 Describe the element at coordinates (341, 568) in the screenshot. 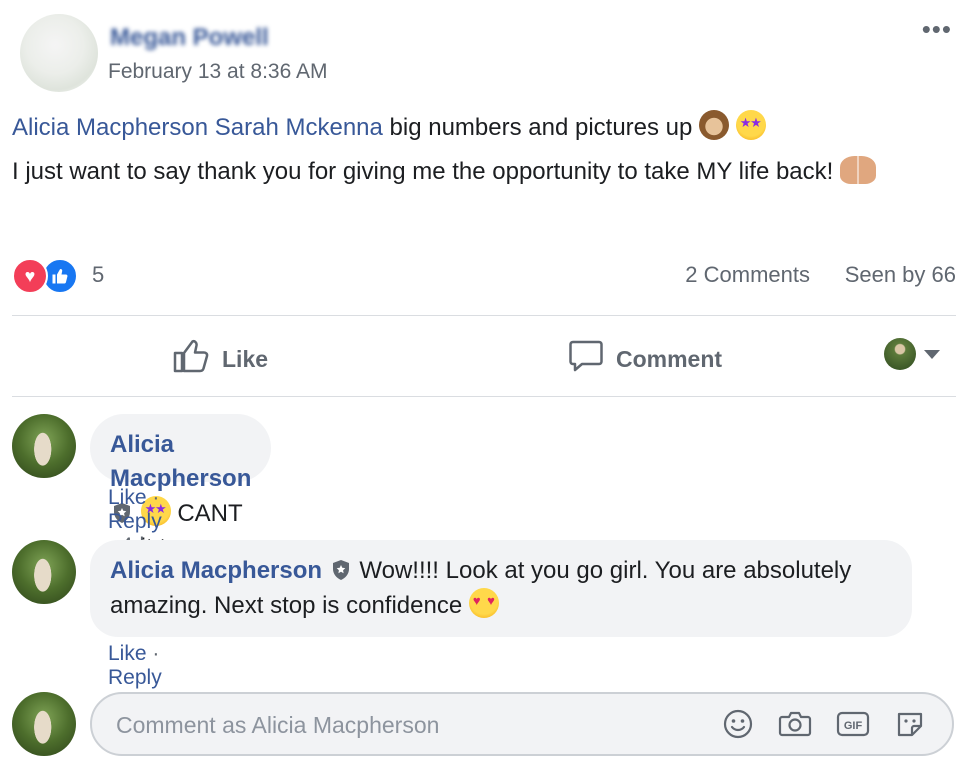

I see `admin-badge-icon` at that location.